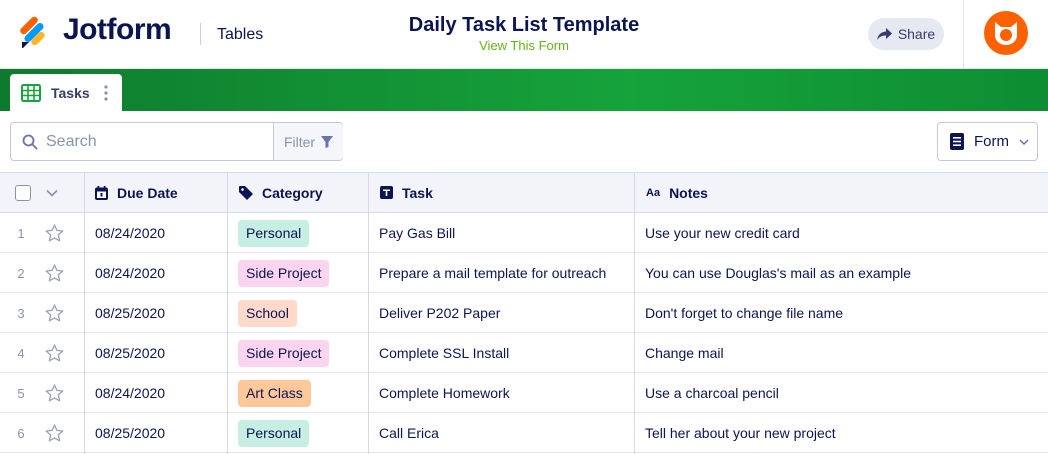 This screenshot has width=1048, height=454. I want to click on search-bar: Filter, so click(176, 141).